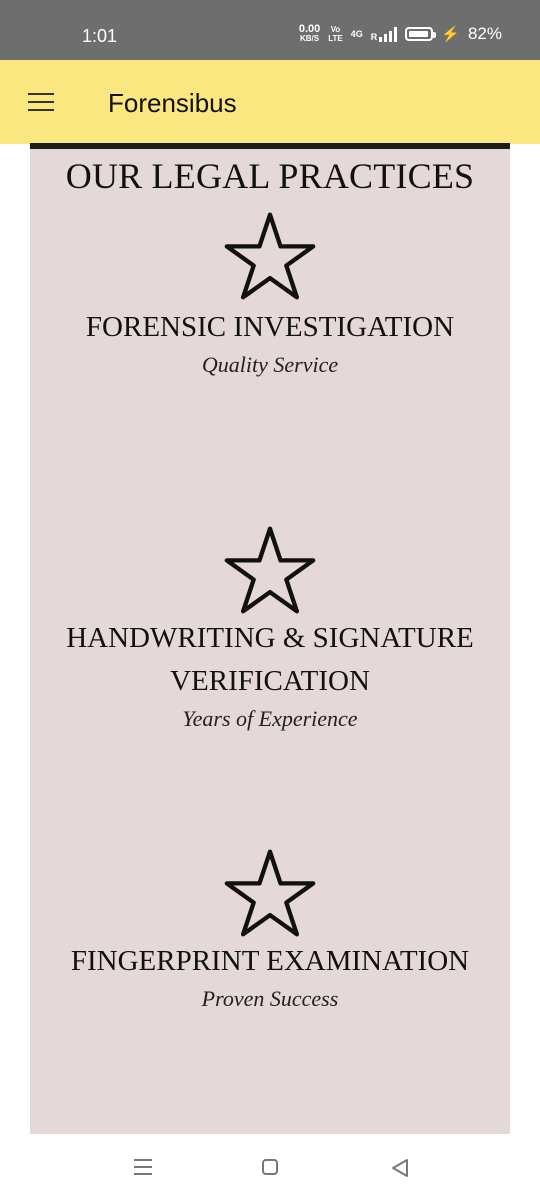 The height and width of the screenshot is (1200, 540). What do you see at coordinates (270, 718) in the screenshot?
I see `practice-subtitle: Years of Experience` at bounding box center [270, 718].